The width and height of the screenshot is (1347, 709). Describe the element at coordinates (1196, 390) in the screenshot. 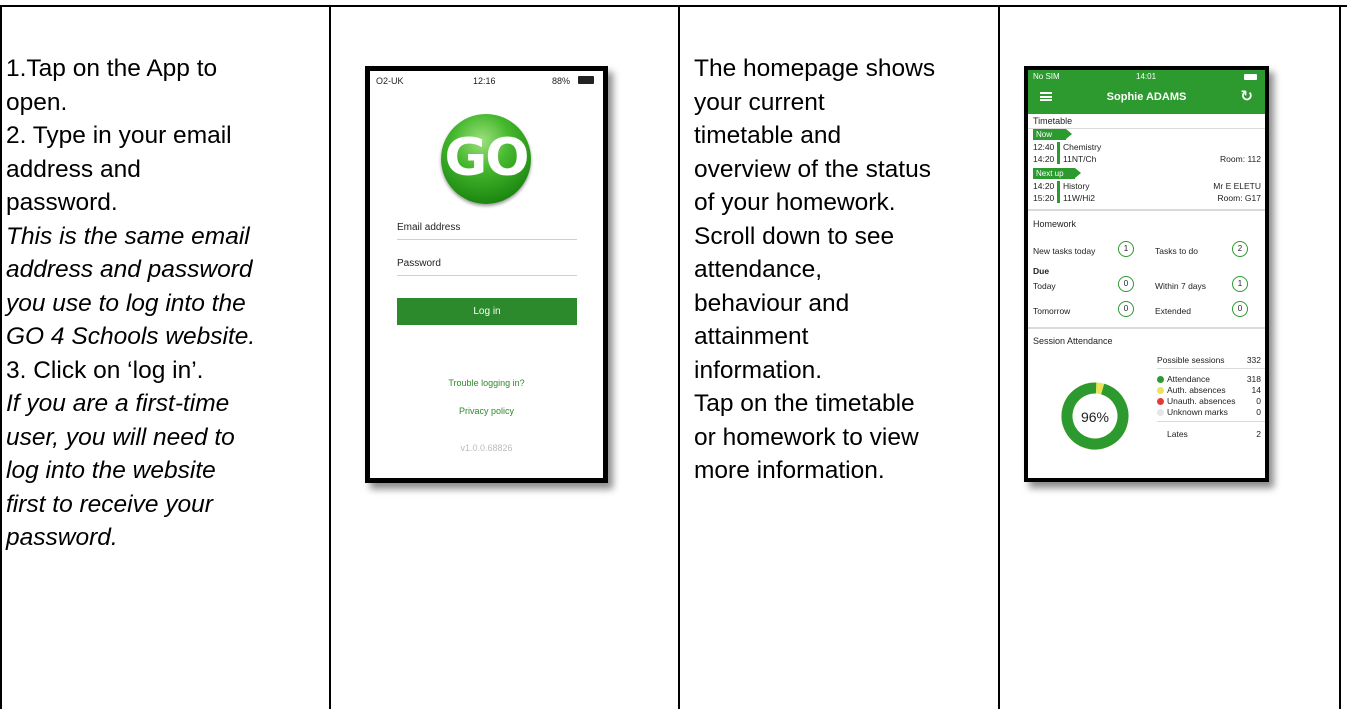

I see `auth-absences-label: Auth. absences` at that location.